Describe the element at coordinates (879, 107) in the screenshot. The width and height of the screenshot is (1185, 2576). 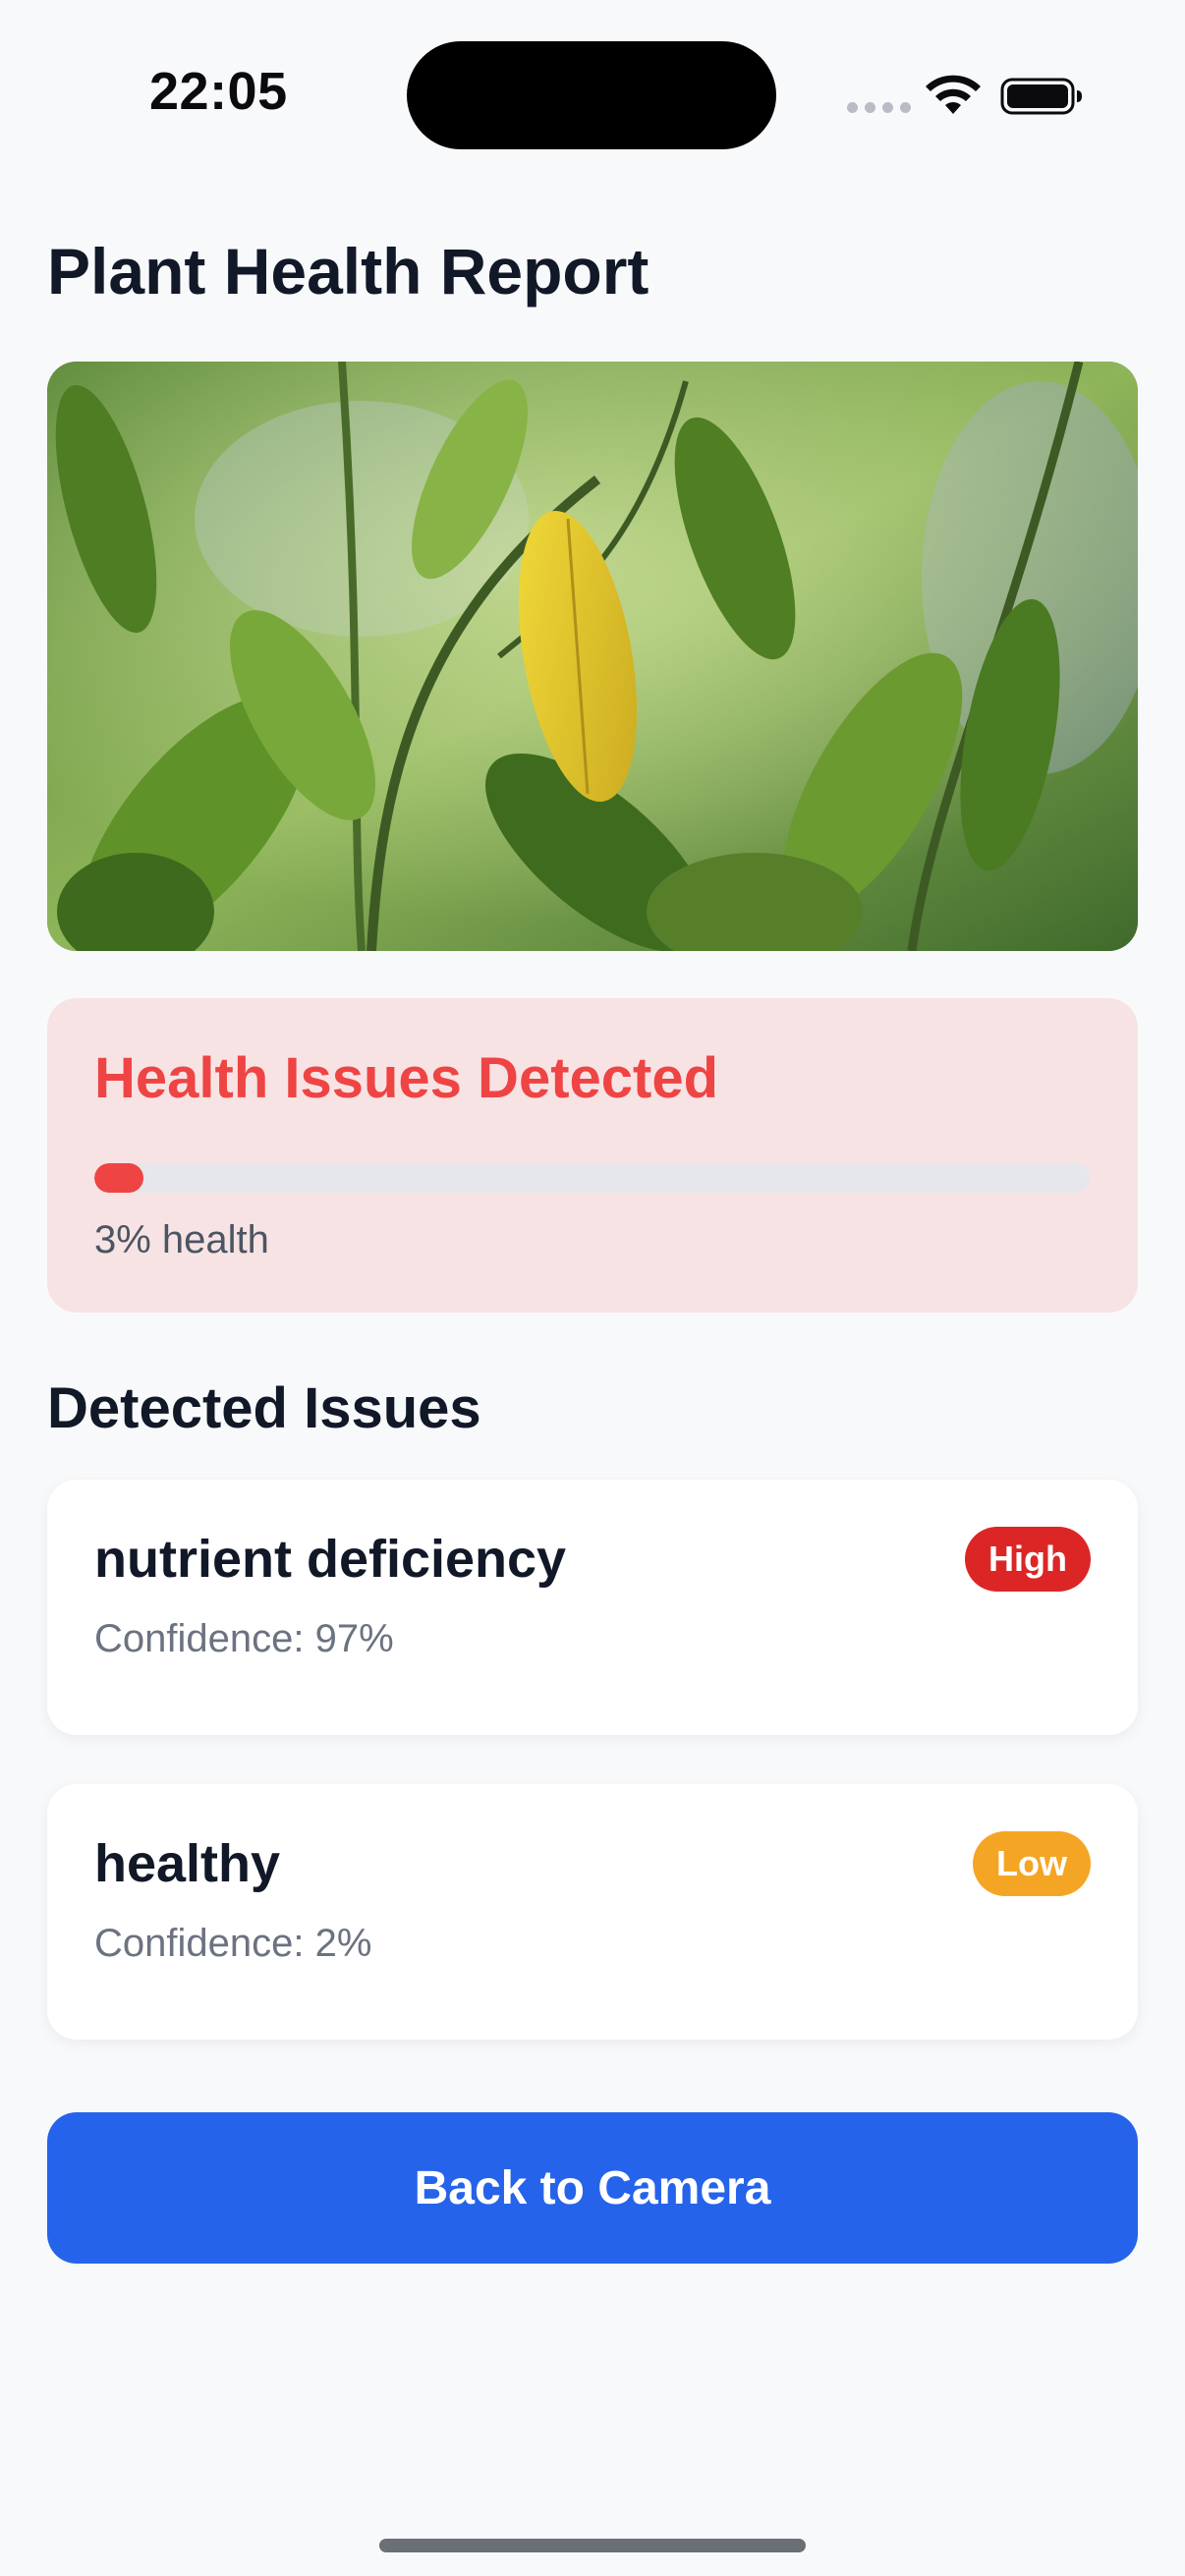
I see `signal-dots-icon` at that location.